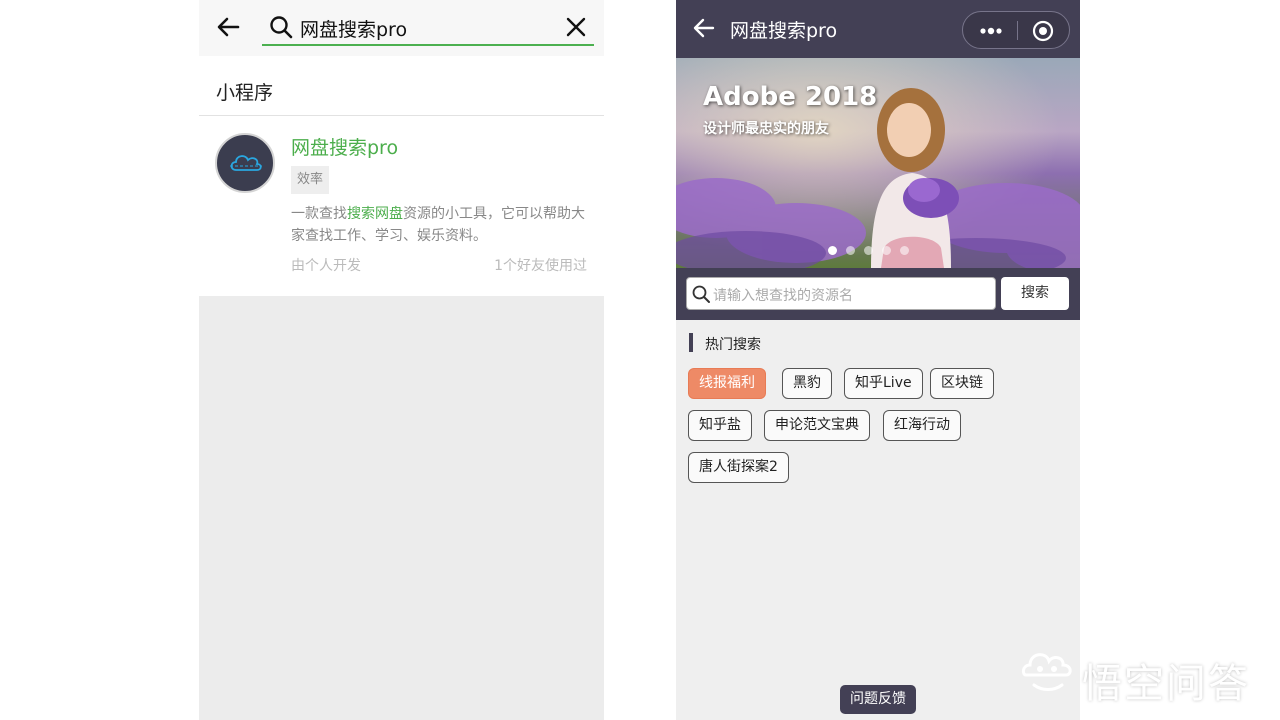 The width and height of the screenshot is (1280, 720). Describe the element at coordinates (817, 425) in the screenshot. I see `hot-tag: 申论范文宝典` at that location.